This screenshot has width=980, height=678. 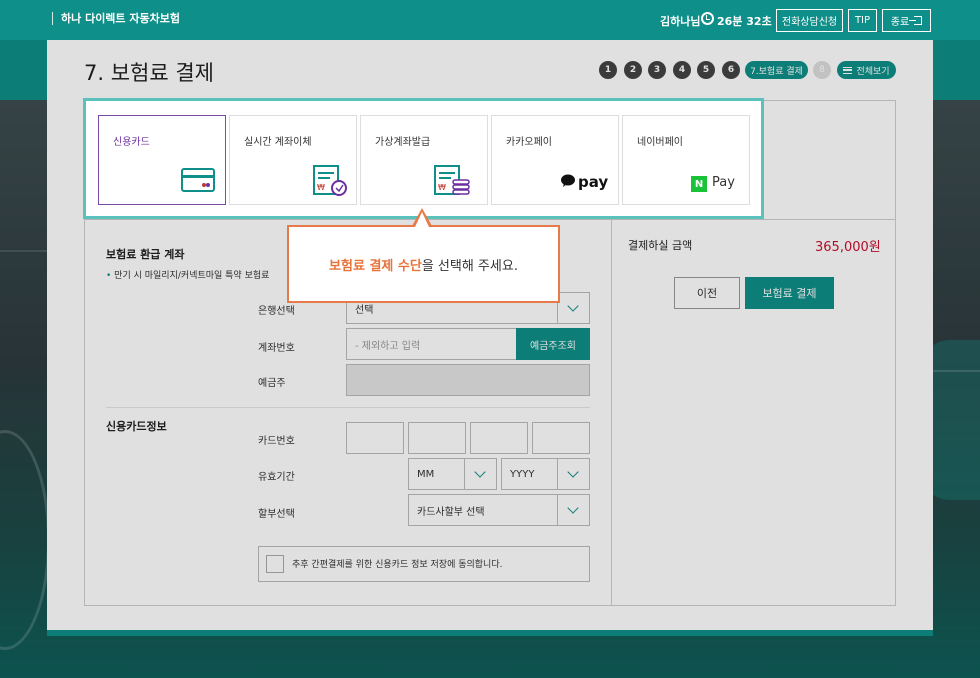 I want to click on user-name: 김하나님, so click(x=680, y=21).